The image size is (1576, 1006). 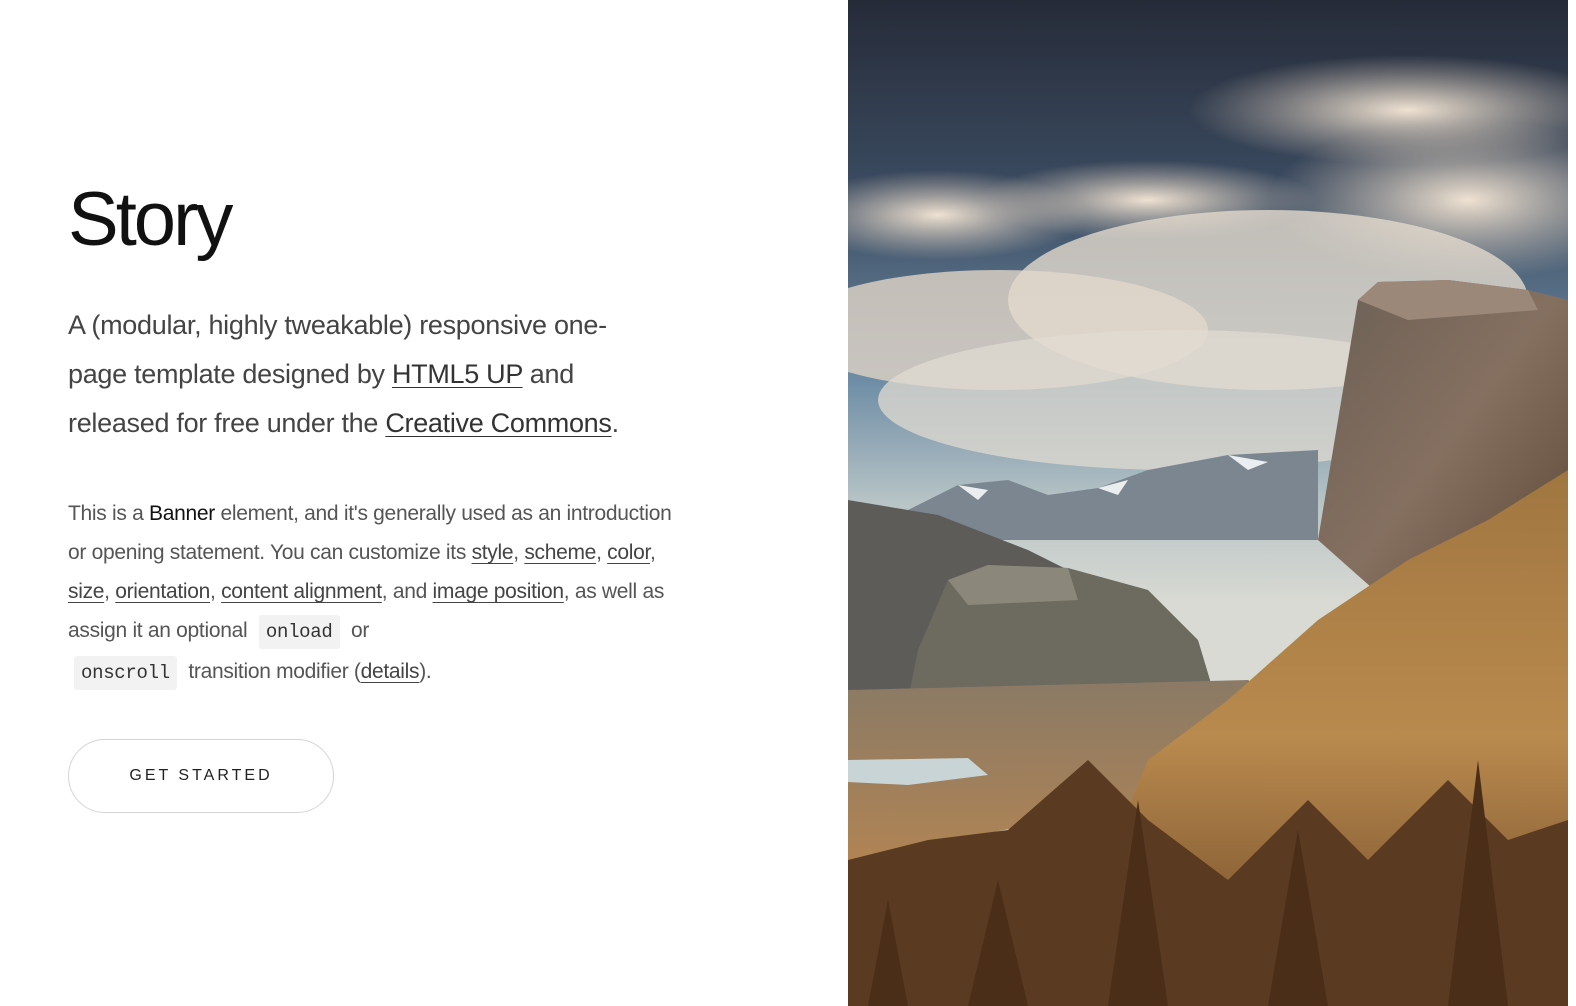 What do you see at coordinates (125, 673) in the screenshot?
I see `onscroll-code: onscroll` at bounding box center [125, 673].